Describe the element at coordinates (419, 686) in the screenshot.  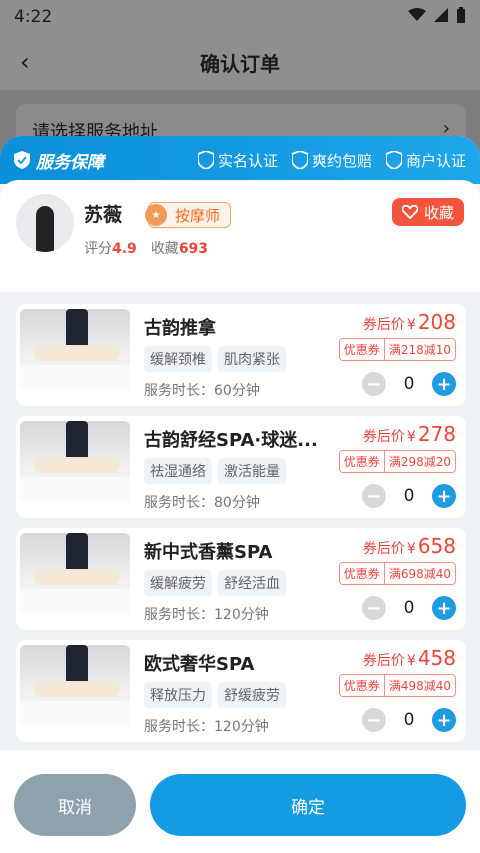
I see `coupon-rule: 满498减40` at that location.